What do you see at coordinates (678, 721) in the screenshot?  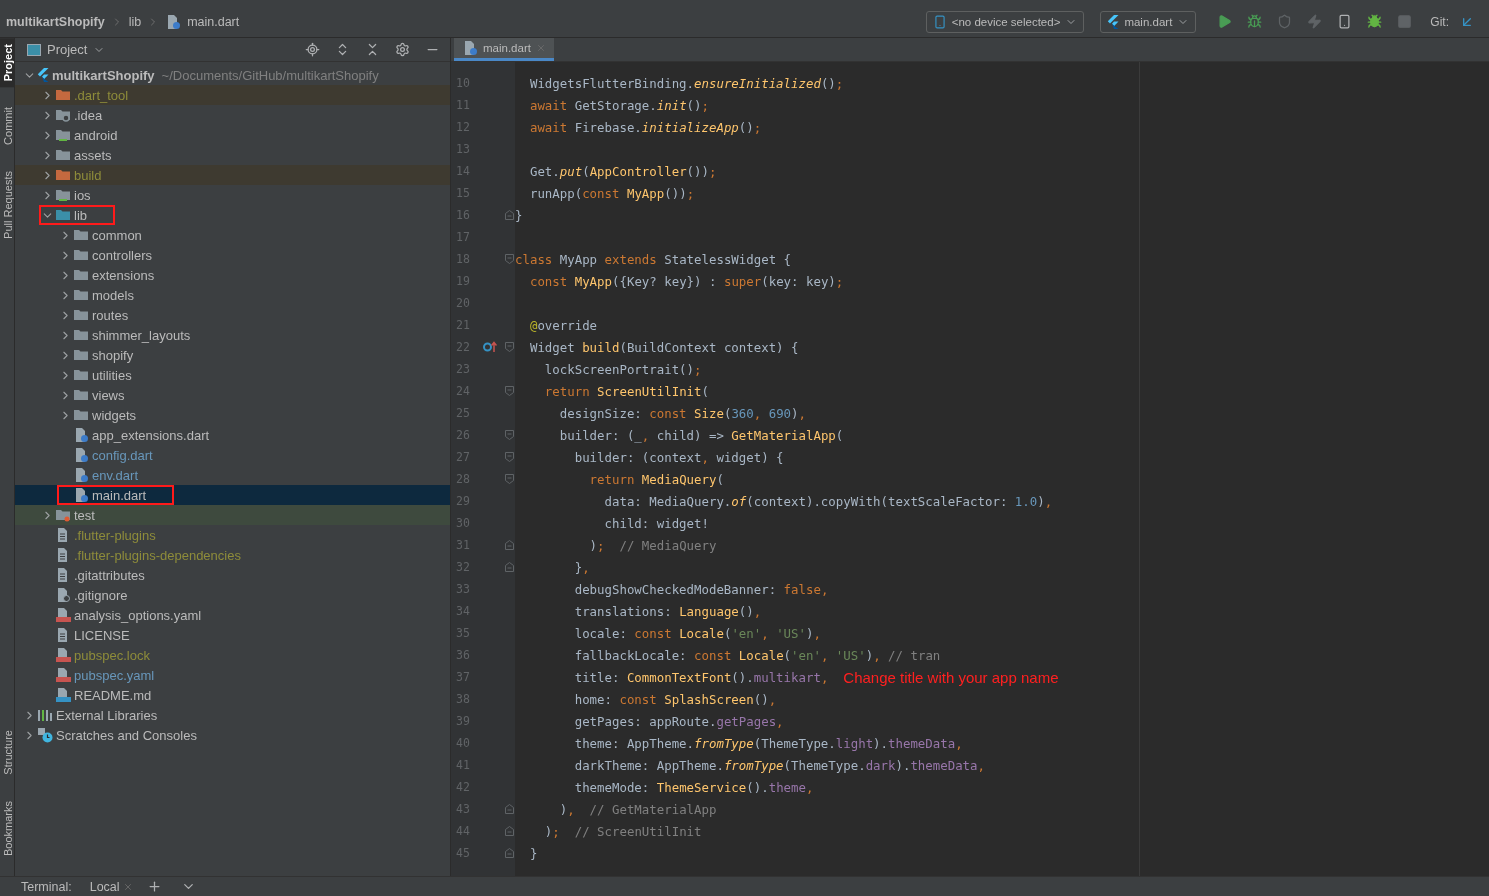 I see `code-line: getPages: appRoute.getPages,` at bounding box center [678, 721].